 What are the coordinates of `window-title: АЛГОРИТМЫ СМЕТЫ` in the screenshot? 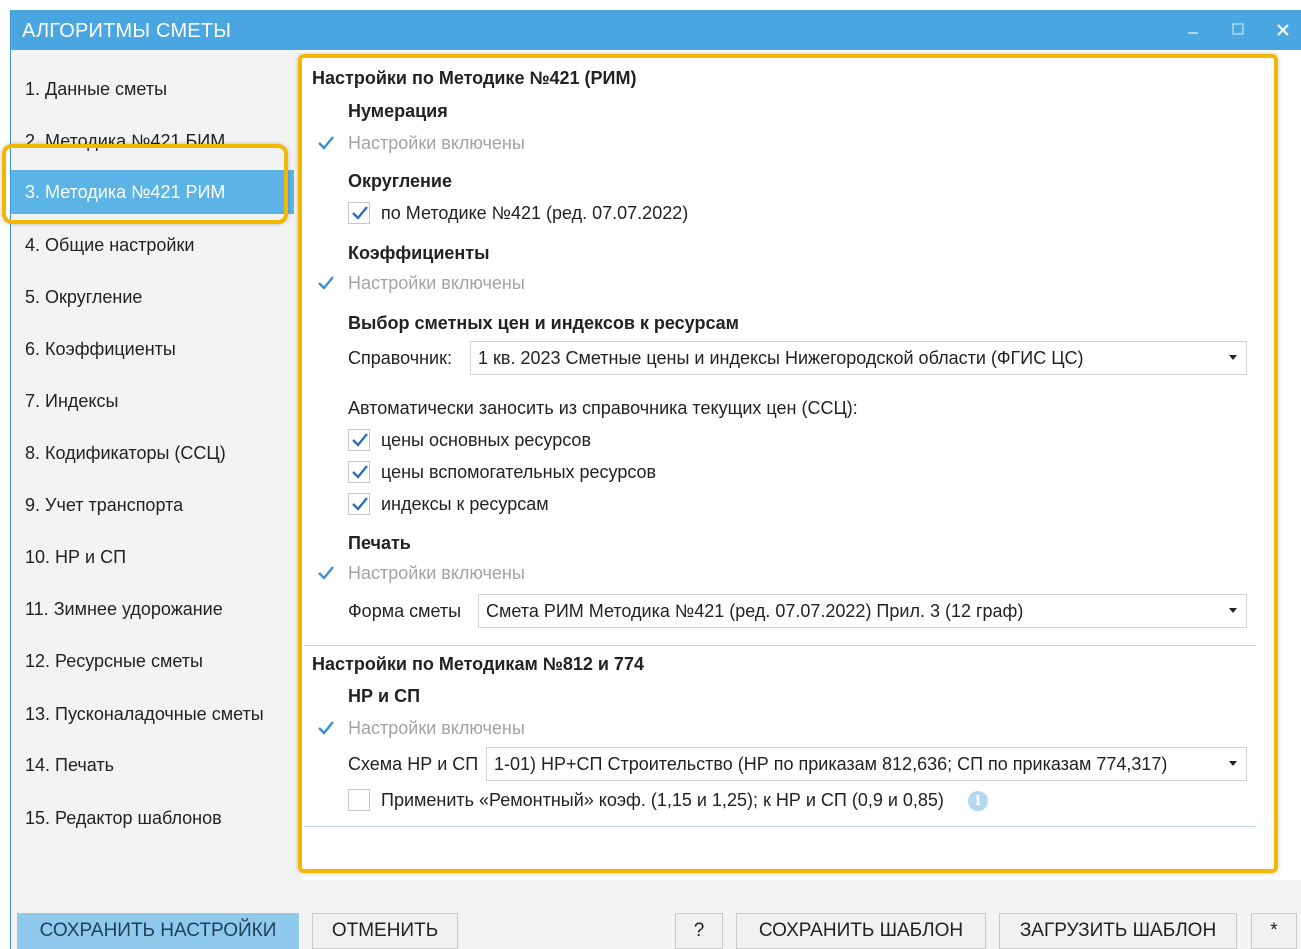 It's located at (127, 31).